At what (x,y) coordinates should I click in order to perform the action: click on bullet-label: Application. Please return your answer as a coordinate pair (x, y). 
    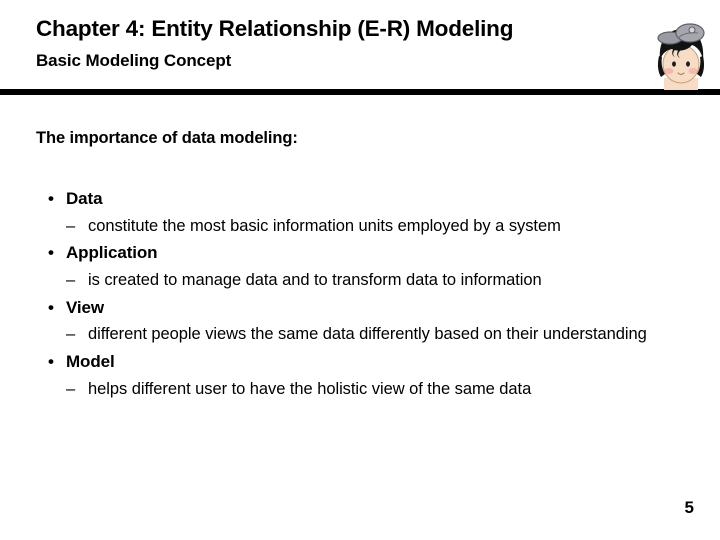
    Looking at the image, I should click on (112, 253).